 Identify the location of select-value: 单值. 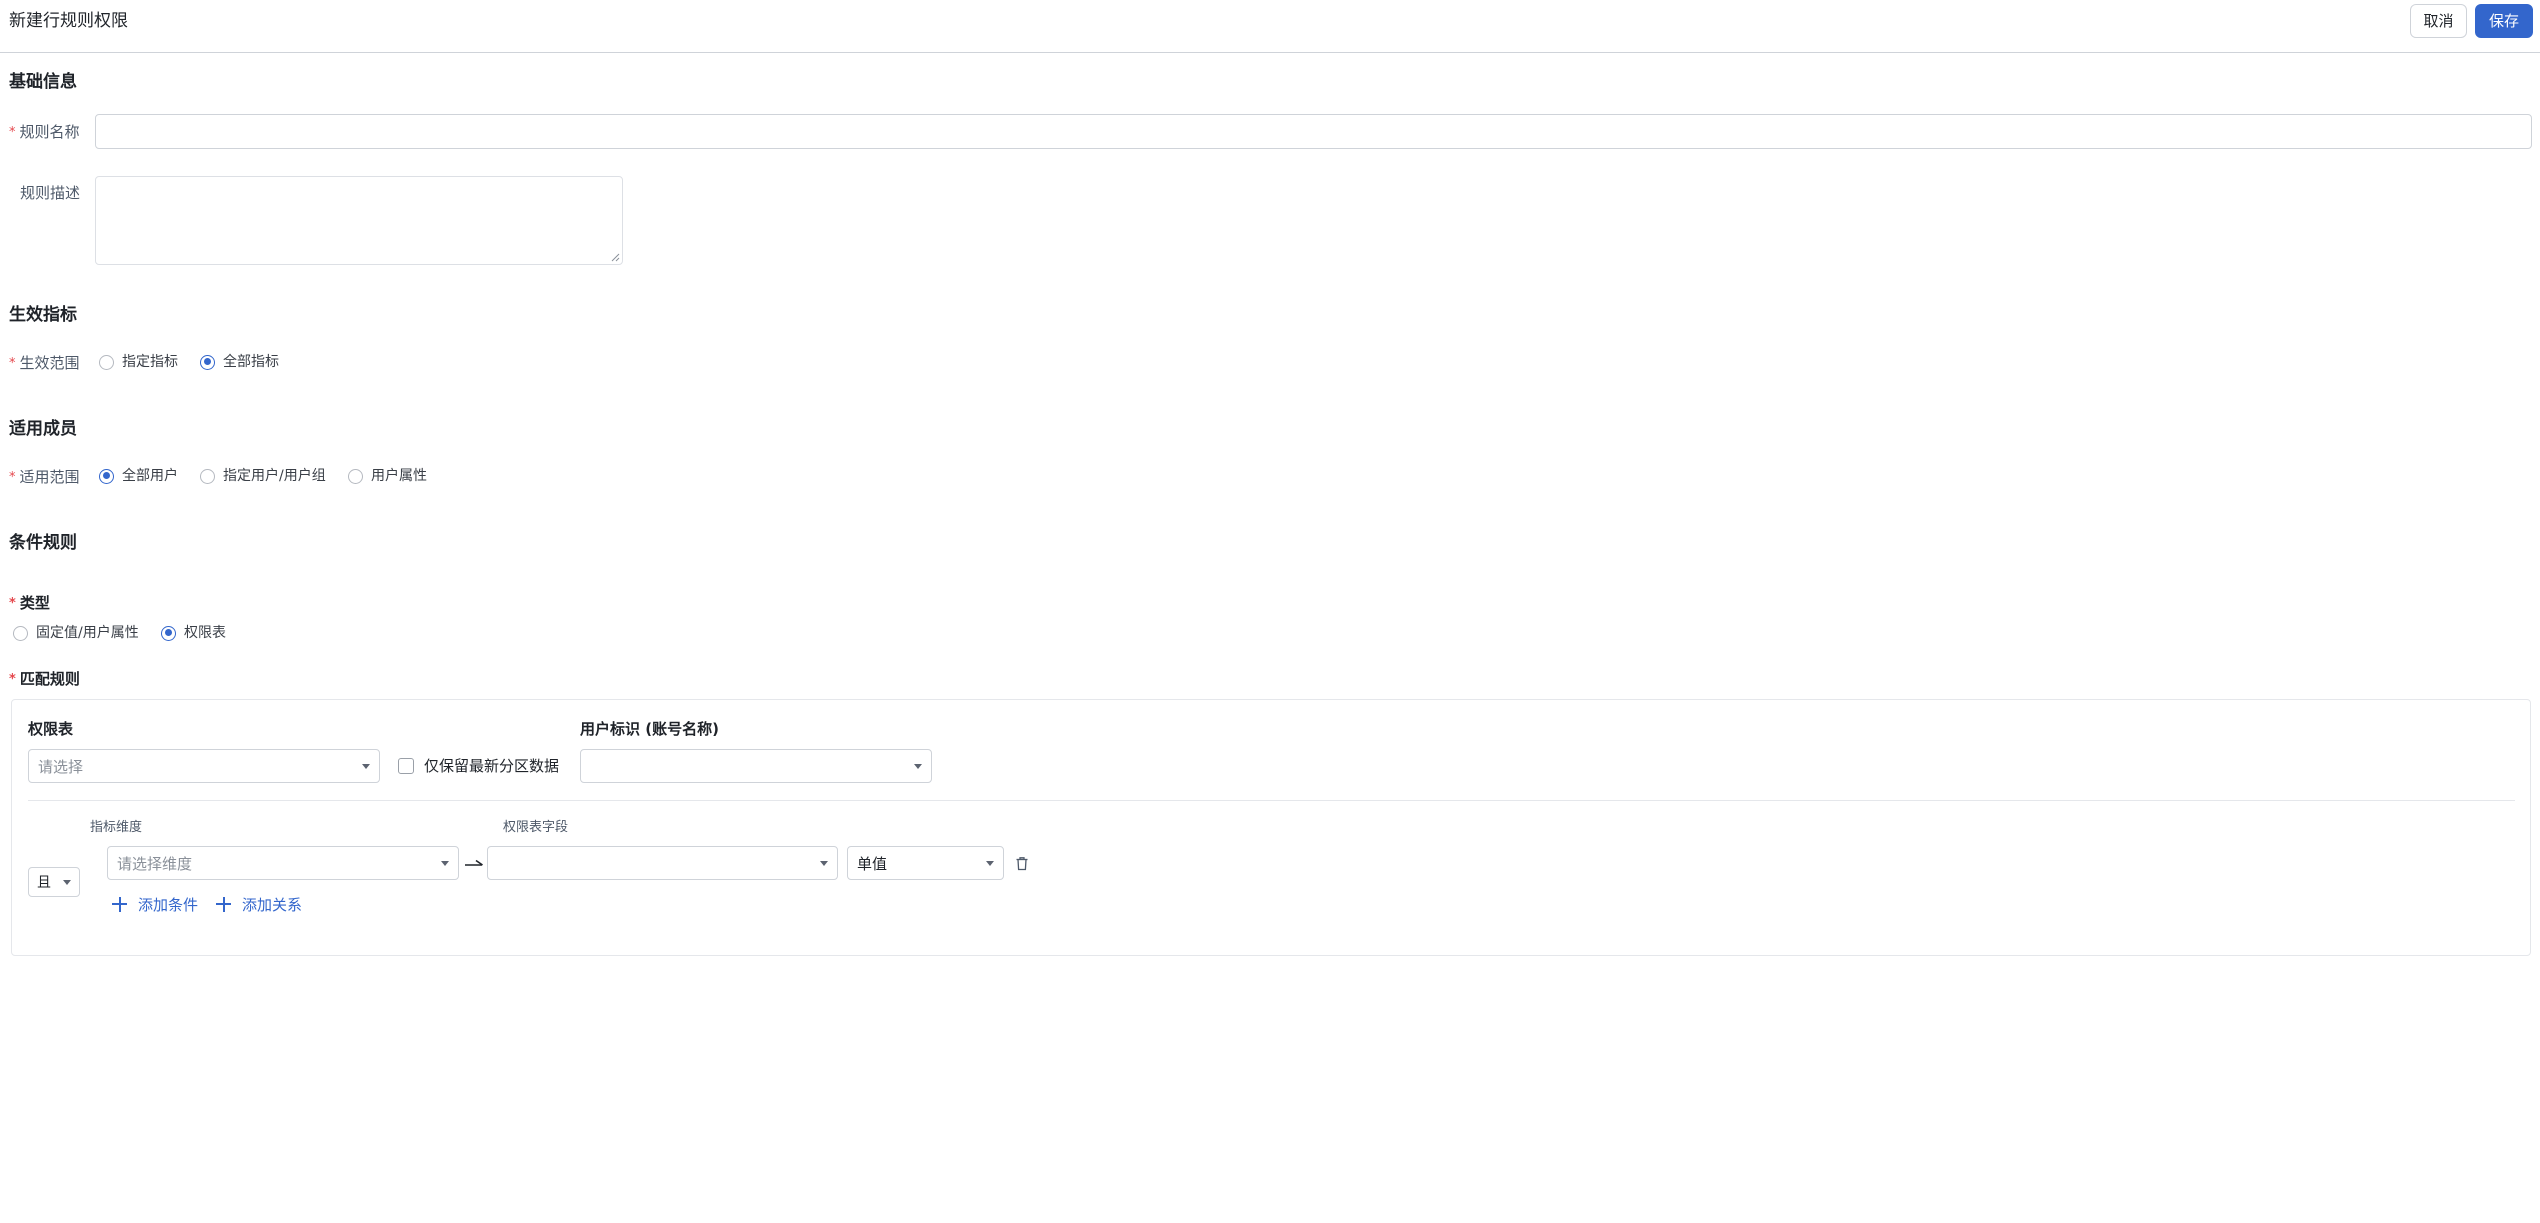
(872, 864).